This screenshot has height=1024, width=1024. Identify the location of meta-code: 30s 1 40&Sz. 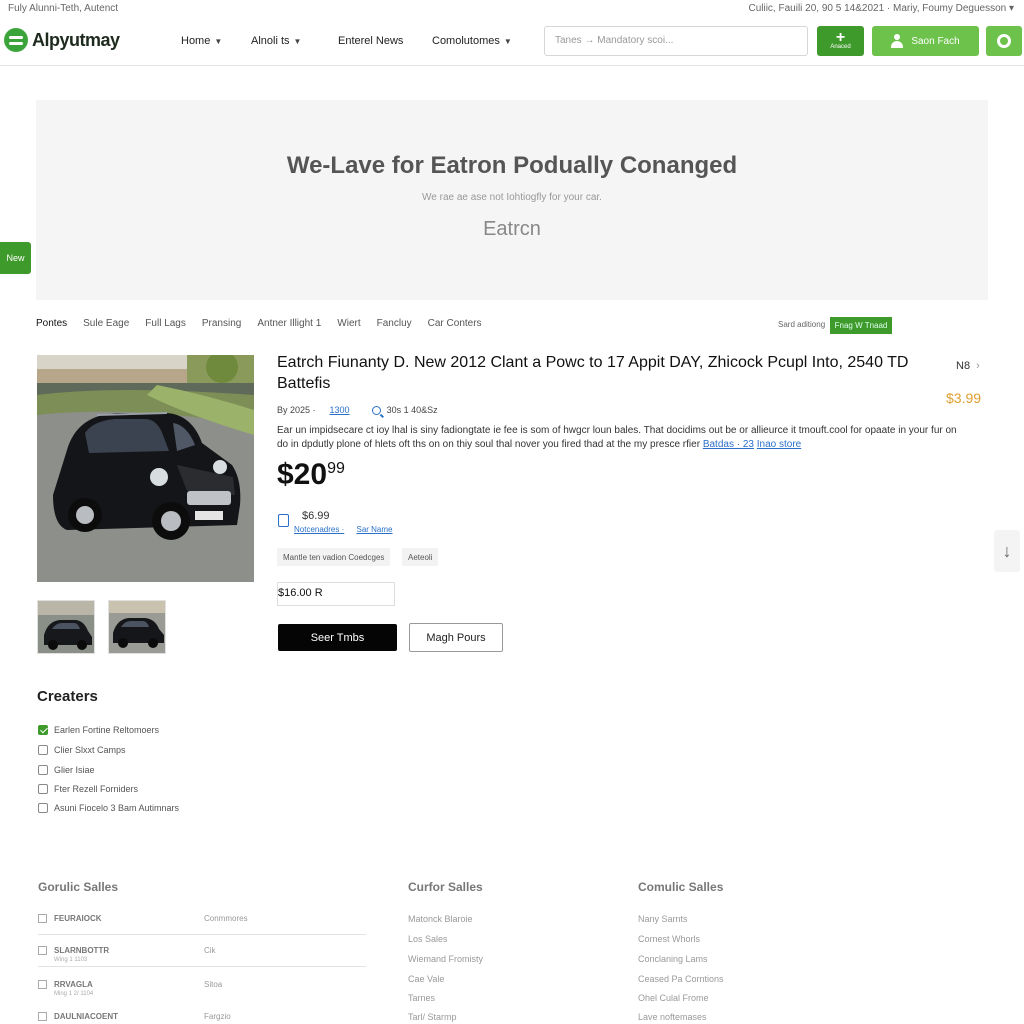
(412, 410).